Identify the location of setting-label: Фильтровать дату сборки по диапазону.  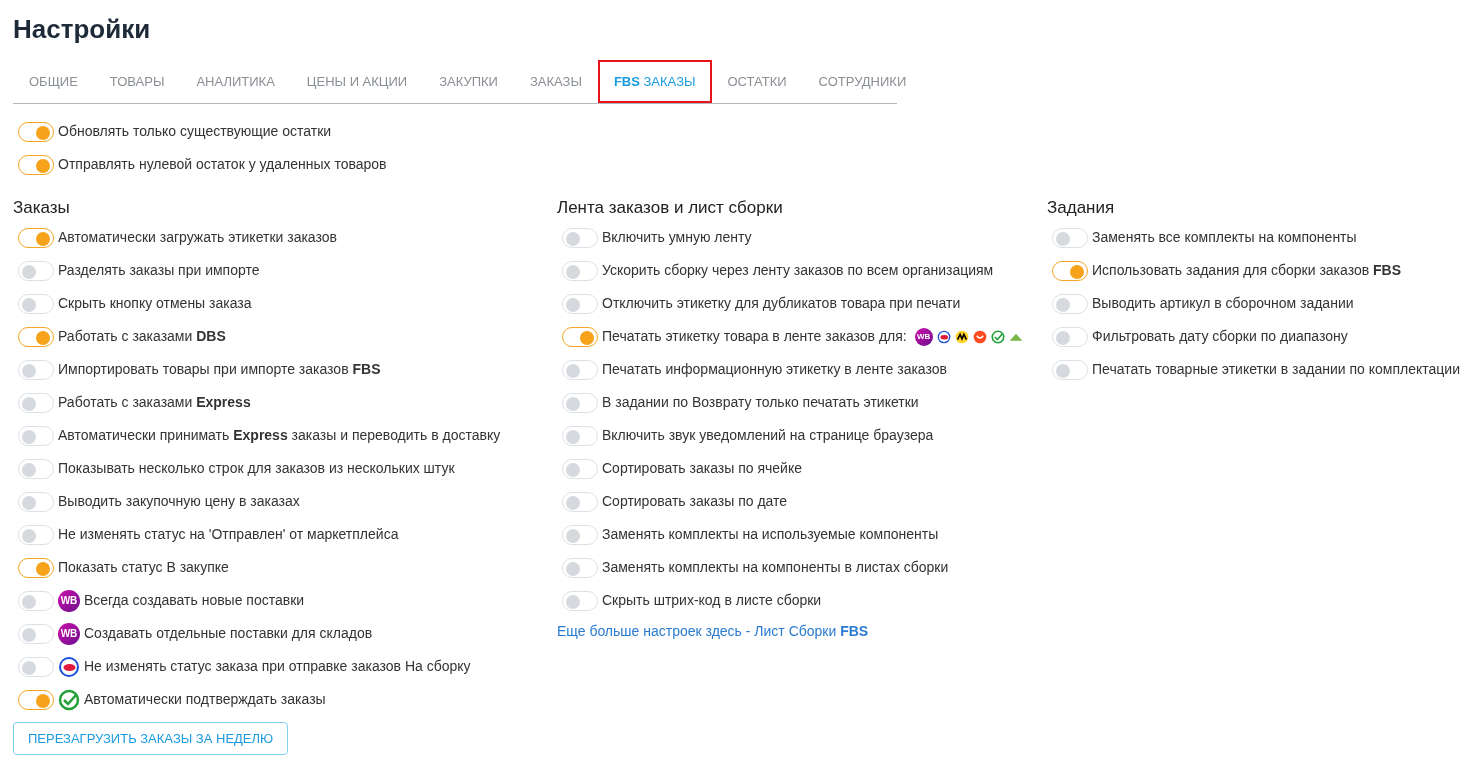
(1220, 336).